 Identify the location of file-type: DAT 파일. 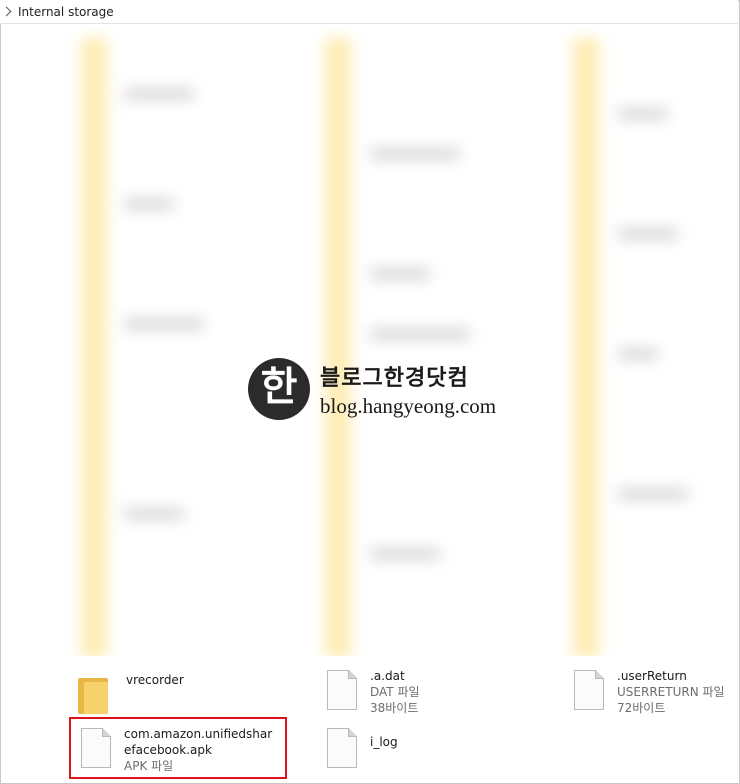
(395, 692).